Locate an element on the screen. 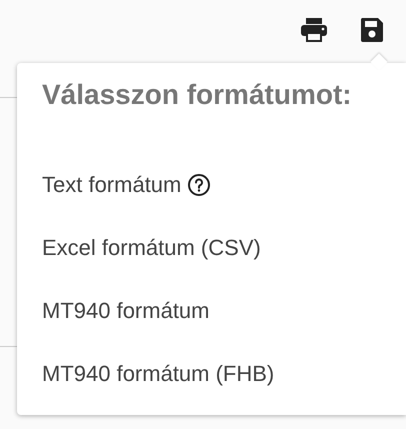 The height and width of the screenshot is (429, 406). save-button is located at coordinates (372, 30).